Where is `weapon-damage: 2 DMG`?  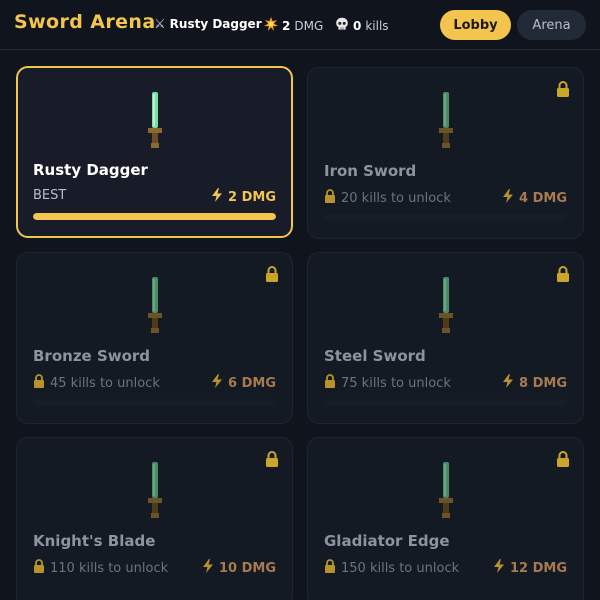
weapon-damage: 2 DMG is located at coordinates (243, 197).